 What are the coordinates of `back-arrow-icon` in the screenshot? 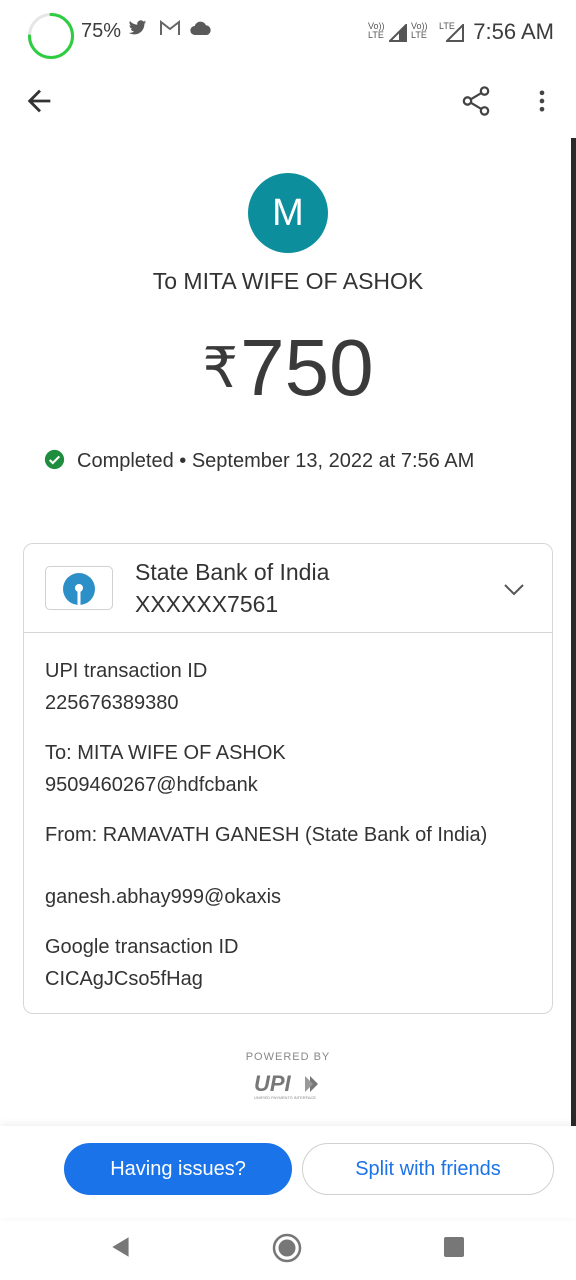 It's located at (39, 101).